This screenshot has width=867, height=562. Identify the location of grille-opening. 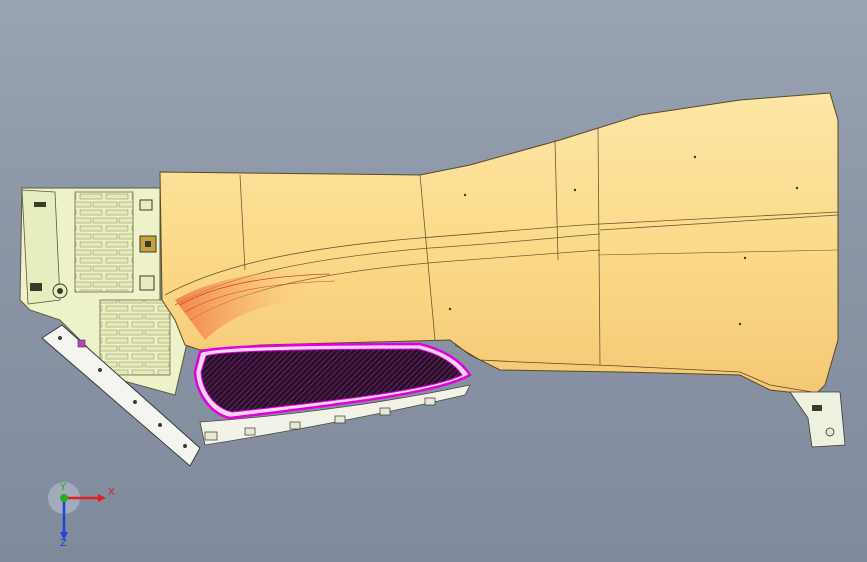
(332, 381).